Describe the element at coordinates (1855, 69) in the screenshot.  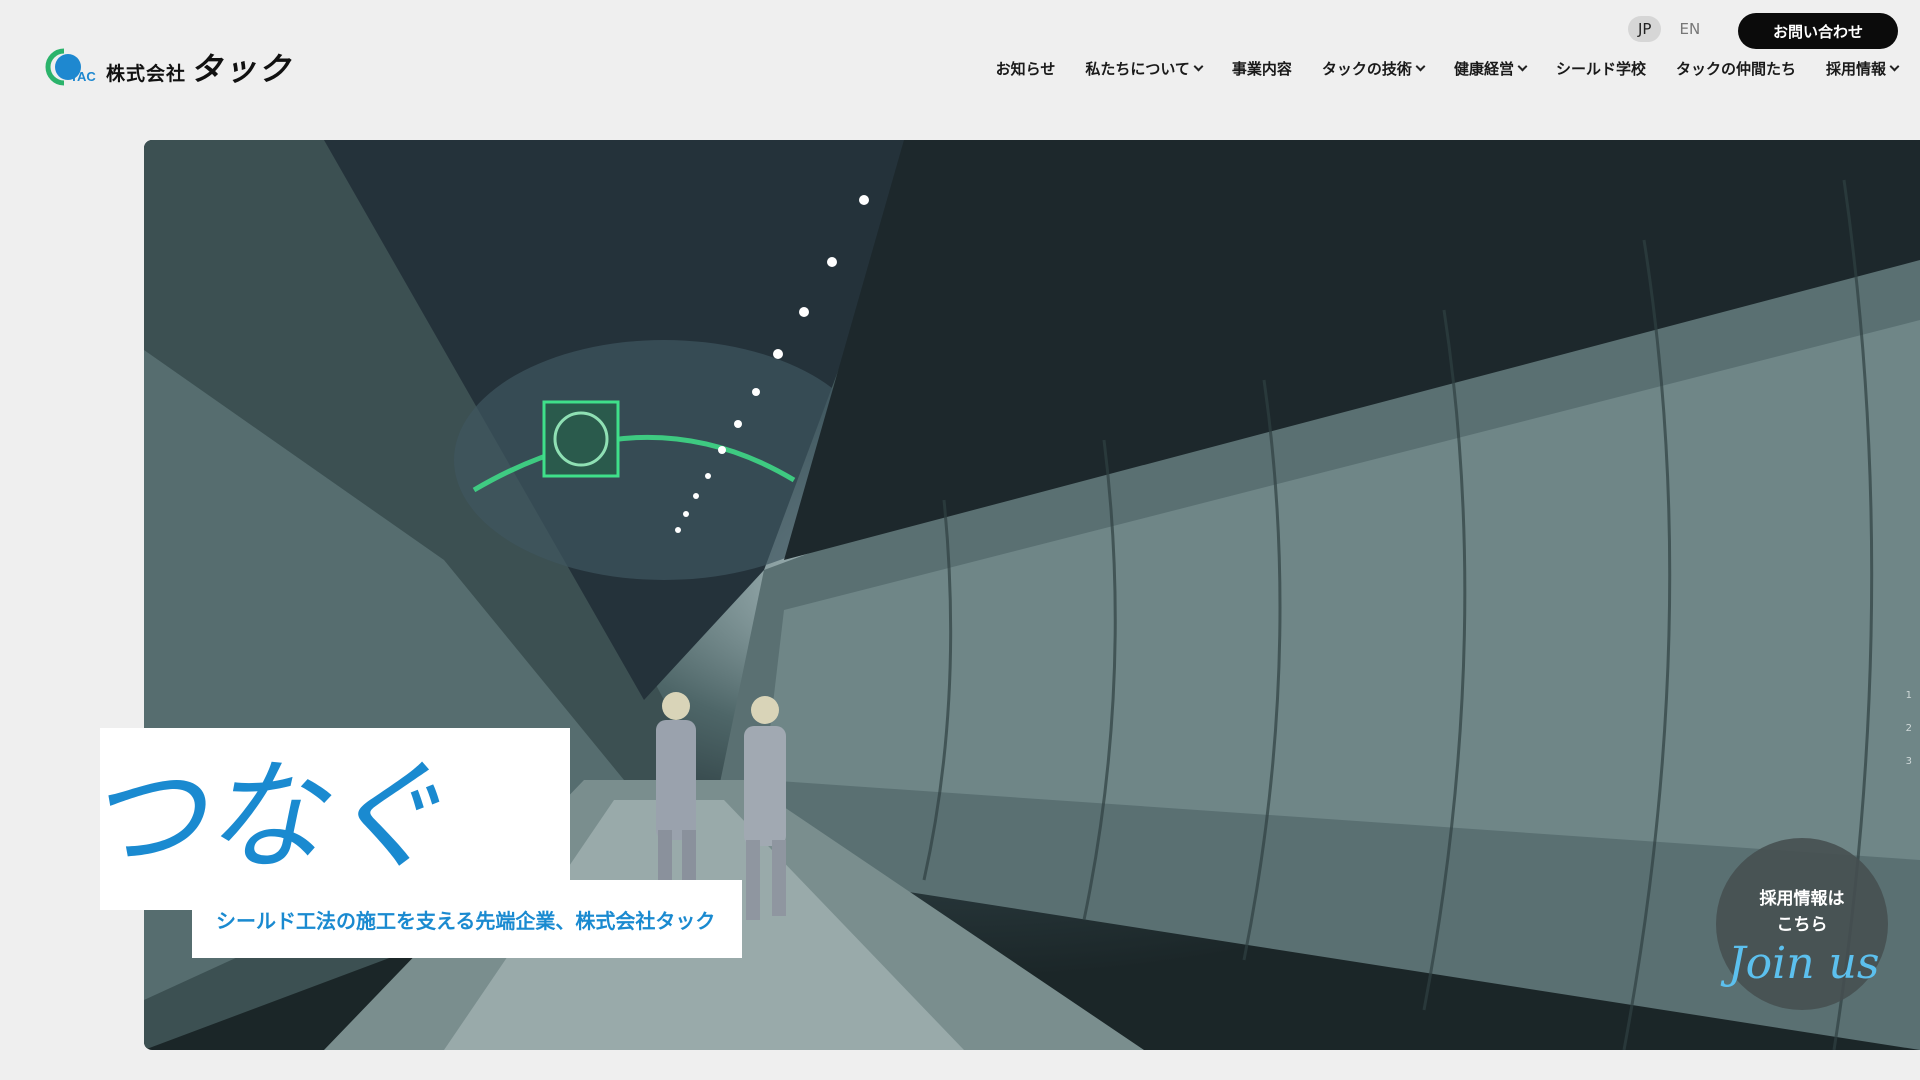
I see `nav-recruit-label: 採用情報` at that location.